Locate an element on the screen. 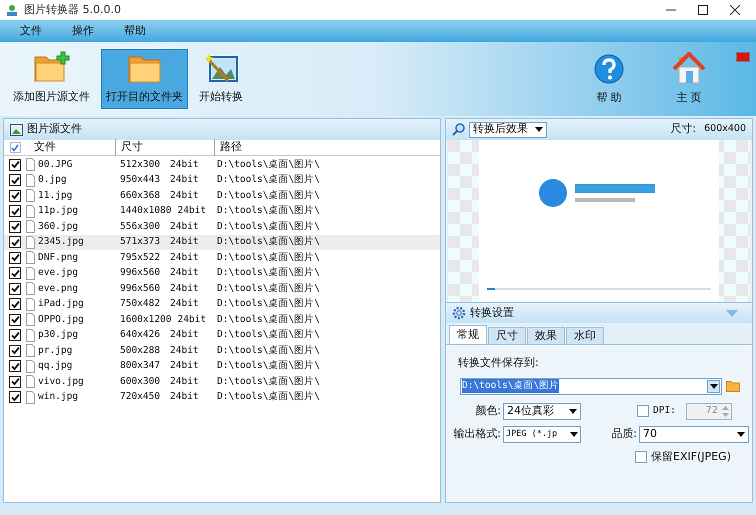  file-row: qq.jpg 800x347 24bit D:\tools\桌面\图片\ is located at coordinates (222, 366).